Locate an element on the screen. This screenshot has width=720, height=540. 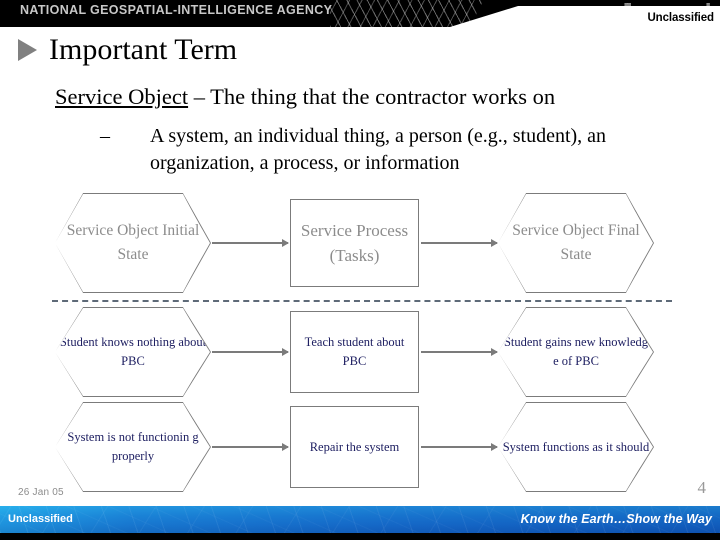
node-end-row-3: System functions as it should is located at coordinates (576, 447).